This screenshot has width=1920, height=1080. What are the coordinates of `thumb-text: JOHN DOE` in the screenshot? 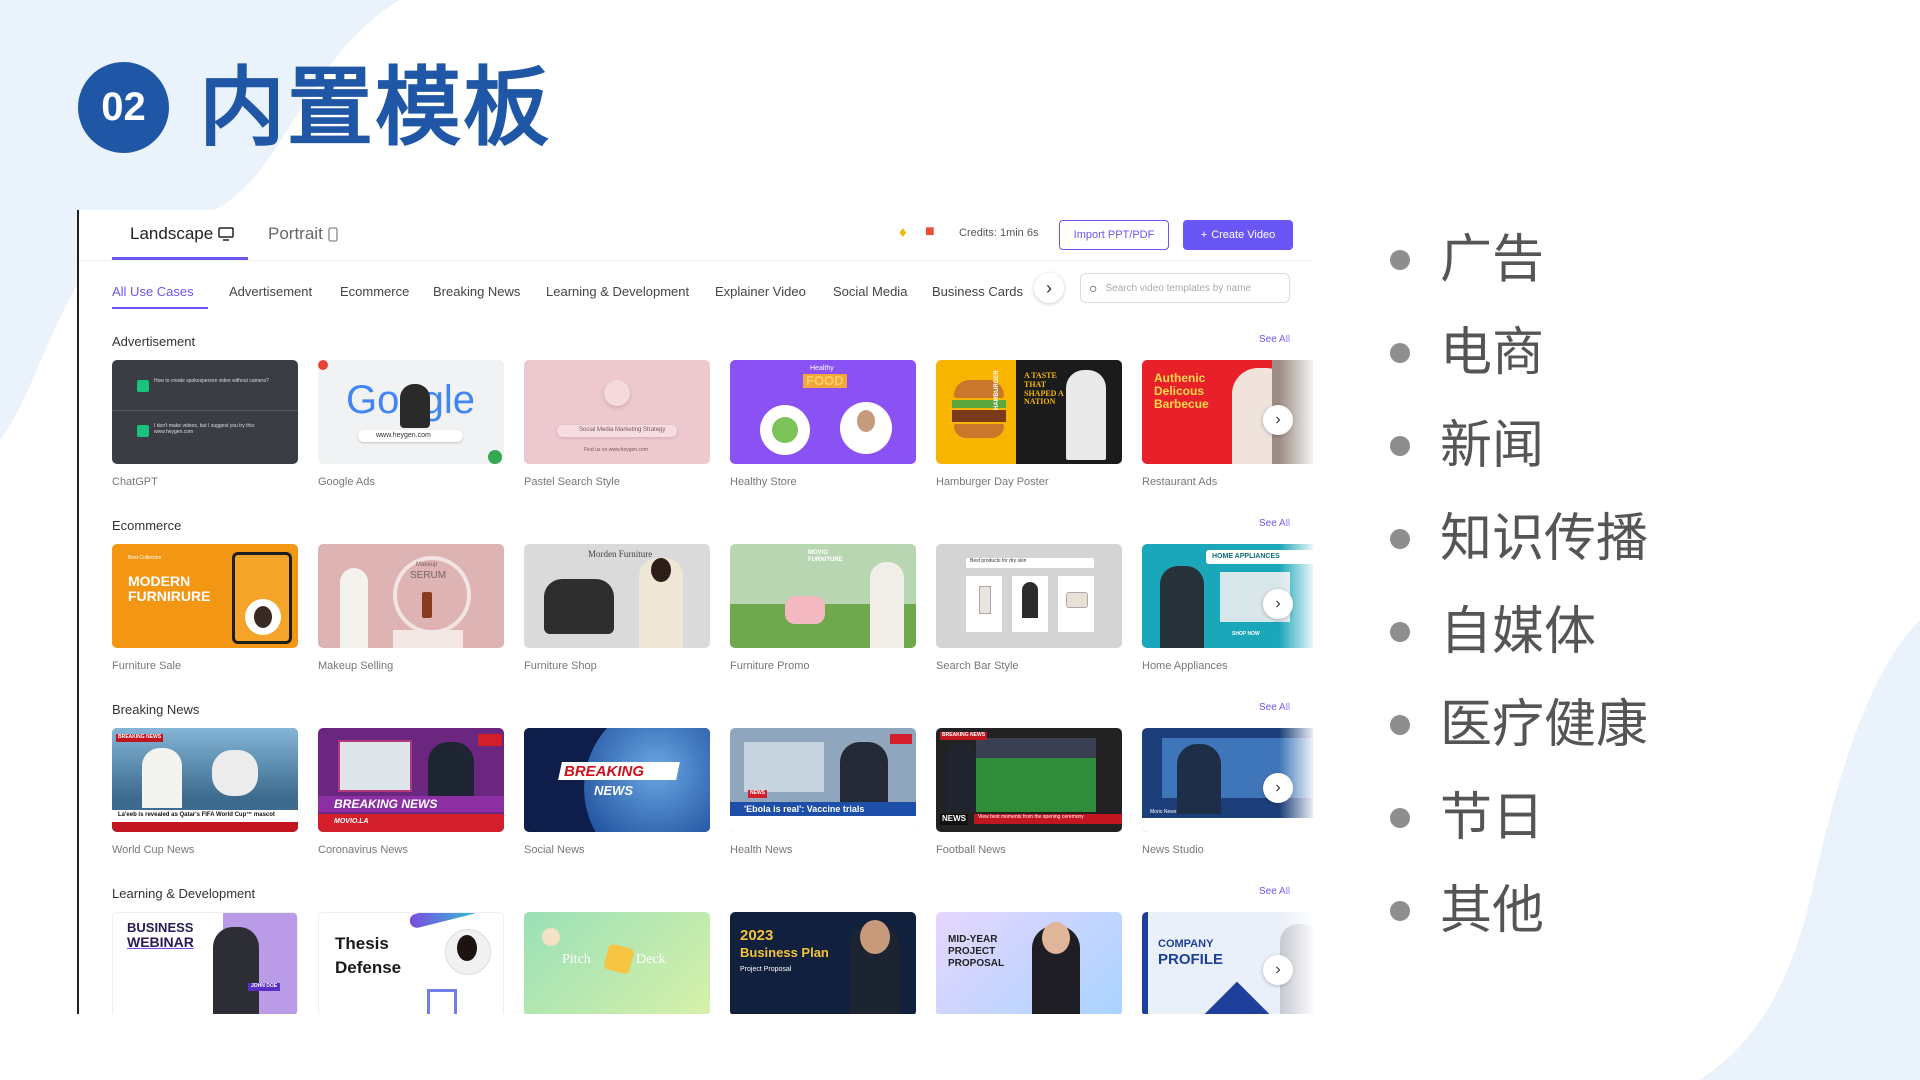 It's located at (264, 987).